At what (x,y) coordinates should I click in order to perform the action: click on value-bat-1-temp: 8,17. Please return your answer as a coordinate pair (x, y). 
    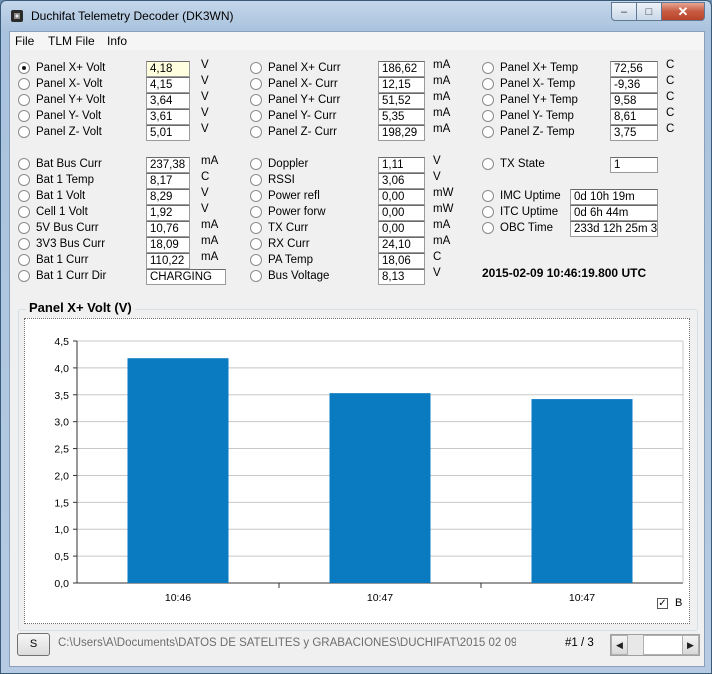
    Looking at the image, I should click on (168, 181).